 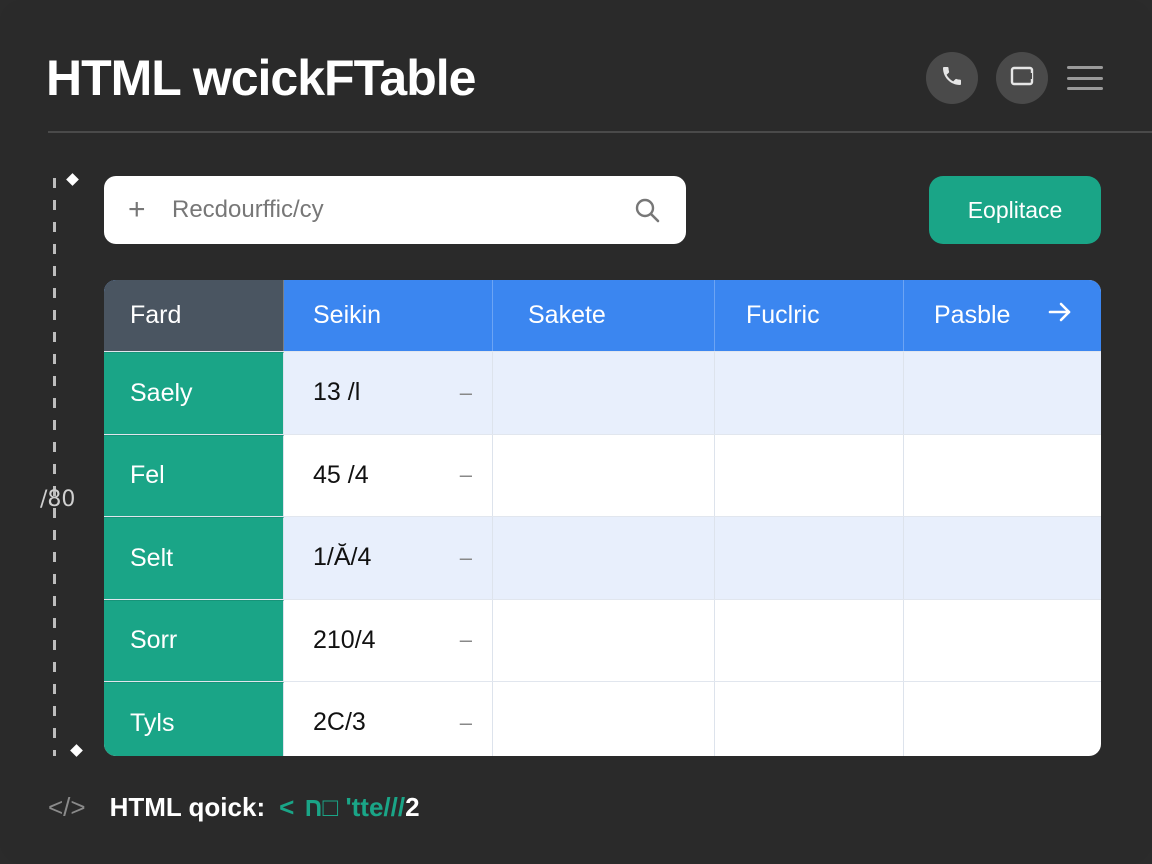 What do you see at coordinates (344, 639) in the screenshot?
I see `row-value: 210/4` at bounding box center [344, 639].